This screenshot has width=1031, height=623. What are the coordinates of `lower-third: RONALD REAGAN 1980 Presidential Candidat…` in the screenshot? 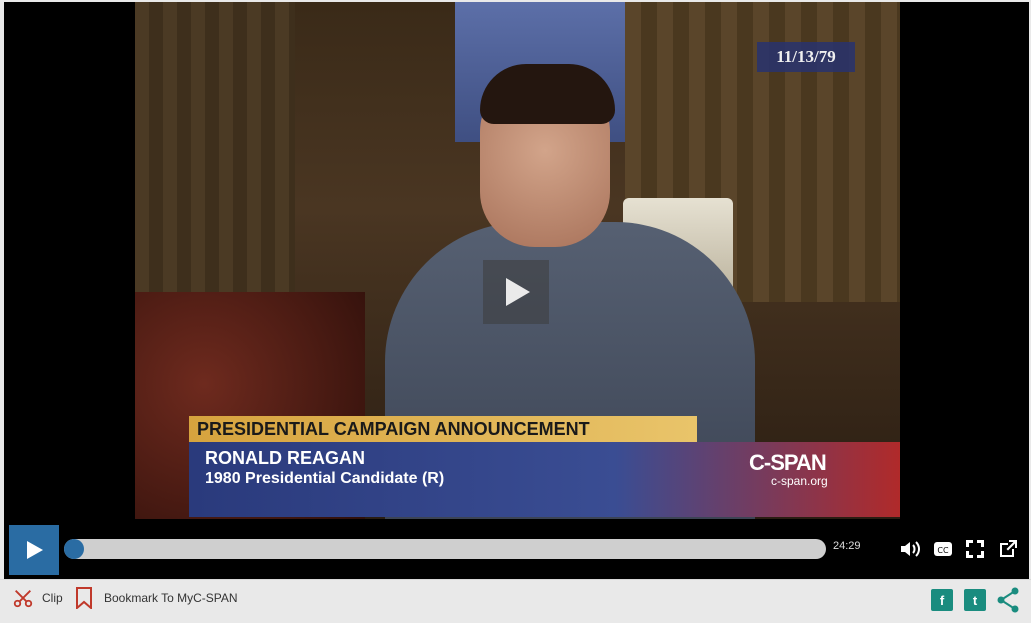 It's located at (544, 479).